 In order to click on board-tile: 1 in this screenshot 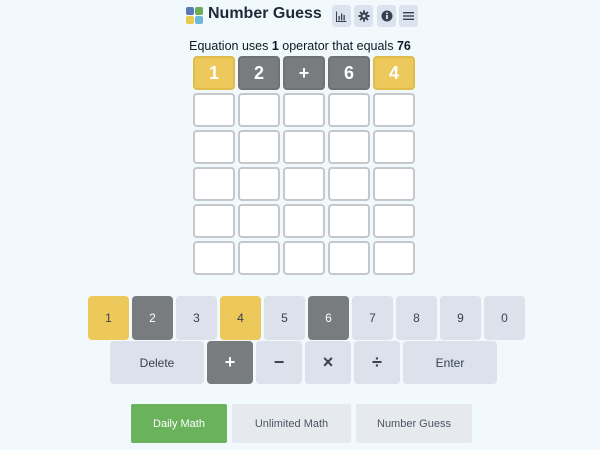, I will do `click(214, 73)`.